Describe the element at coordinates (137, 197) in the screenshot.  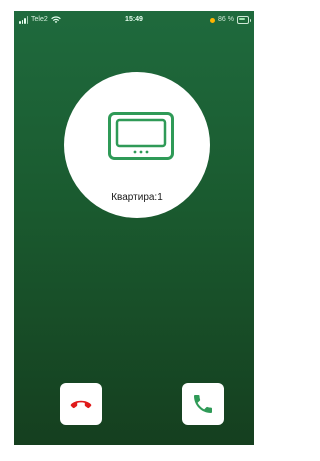
I see `apartment-label: Квартира:1` at that location.